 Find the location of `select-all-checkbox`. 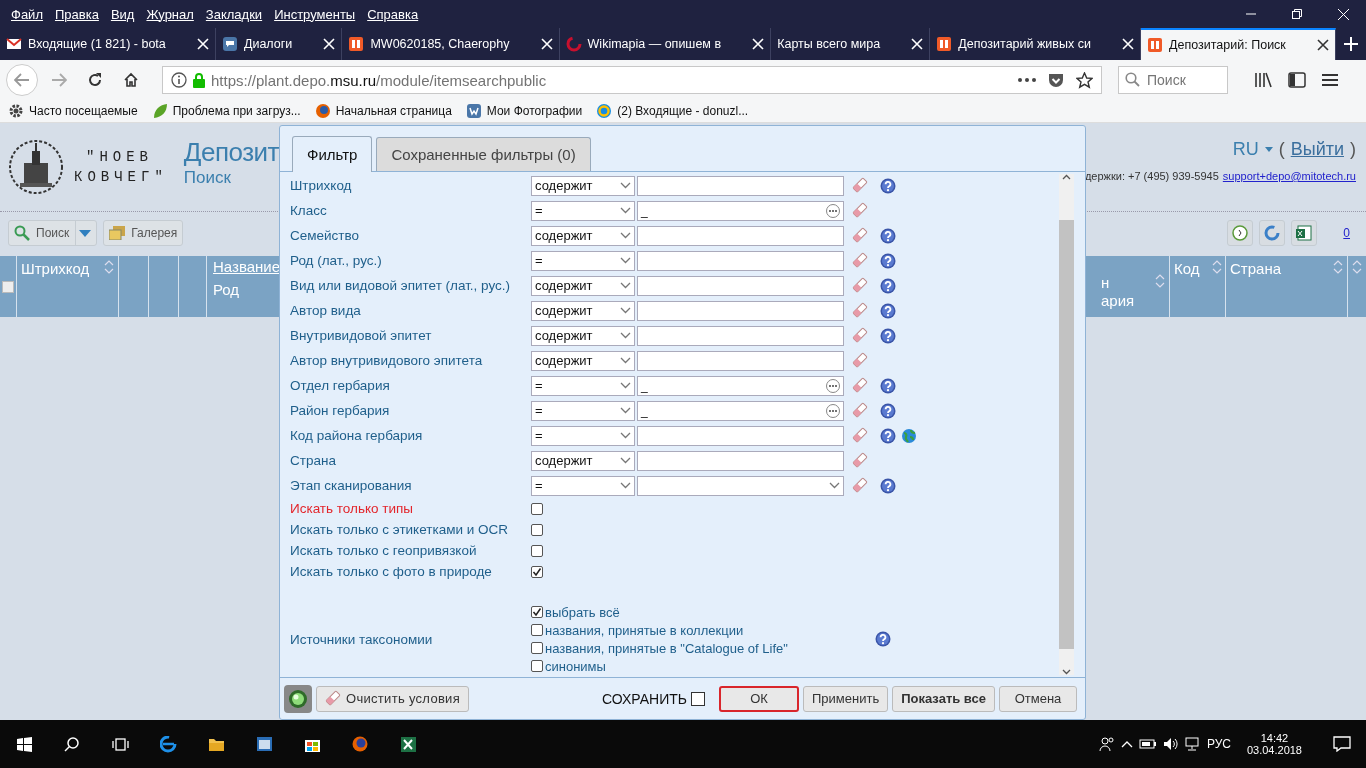

select-all-checkbox is located at coordinates (8, 286).